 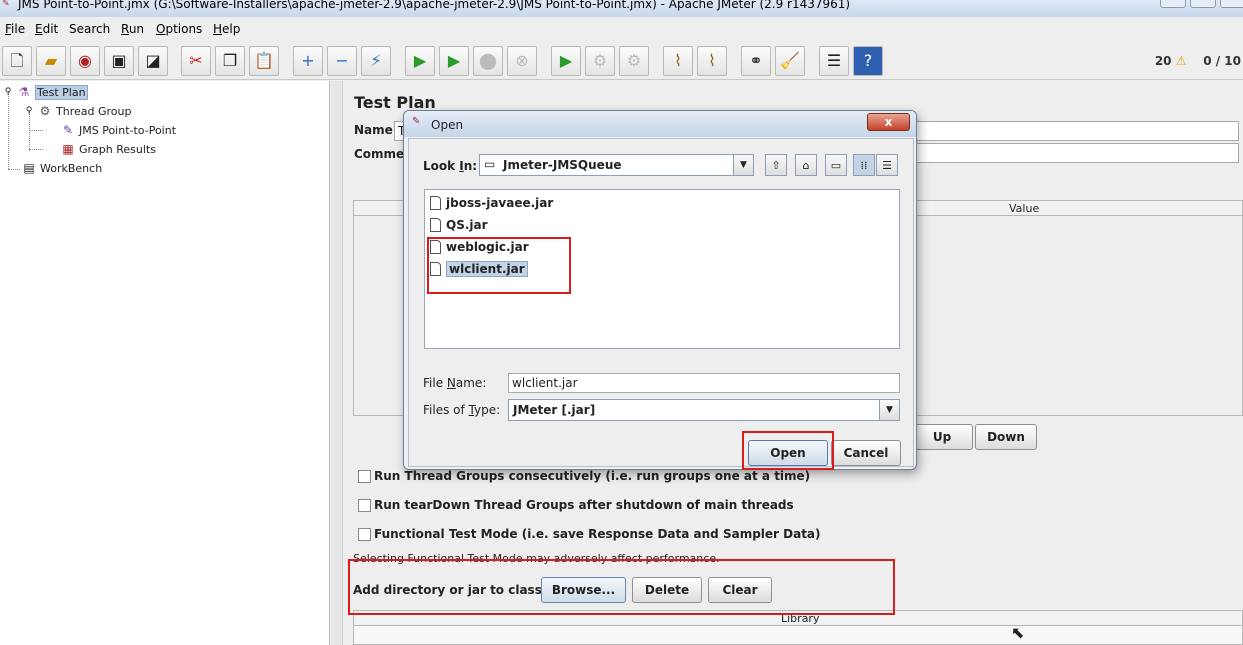 What do you see at coordinates (46, 29) in the screenshot?
I see `menu-edit: Edit` at bounding box center [46, 29].